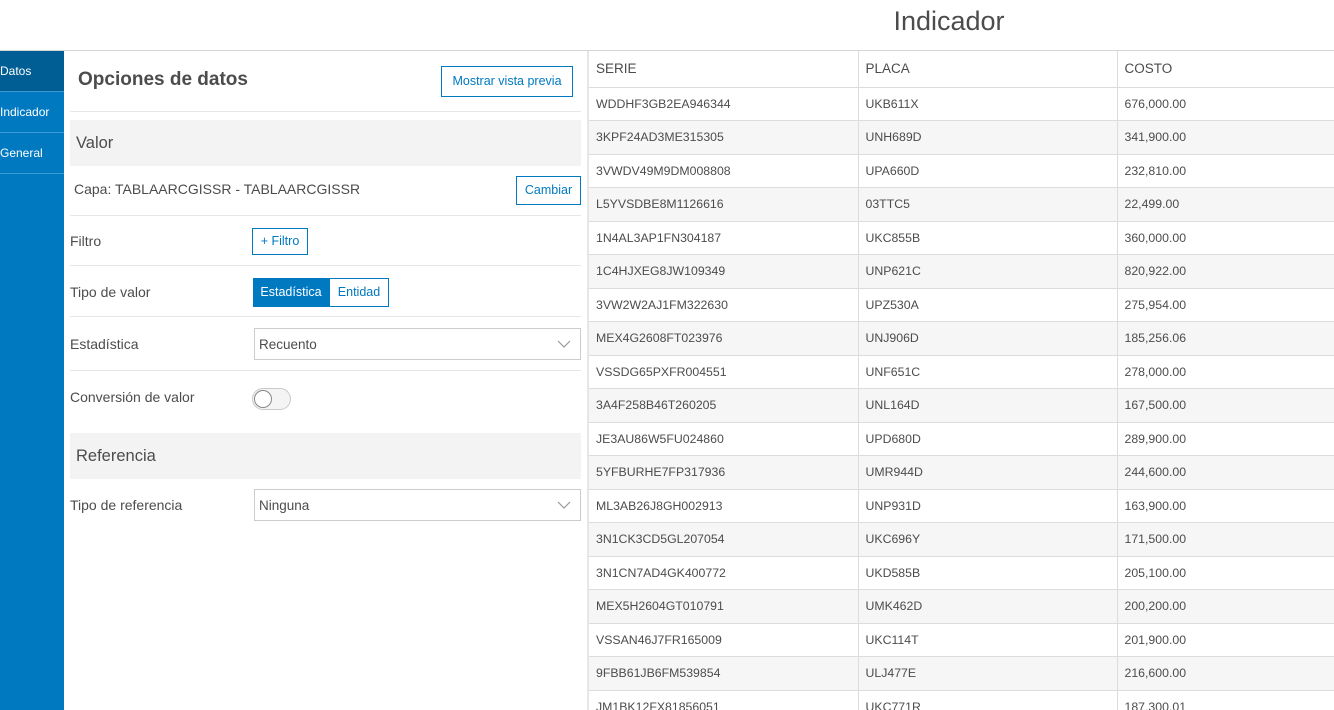  Describe the element at coordinates (325, 241) in the screenshot. I see `filter-row: Filtro + Filtro` at that location.